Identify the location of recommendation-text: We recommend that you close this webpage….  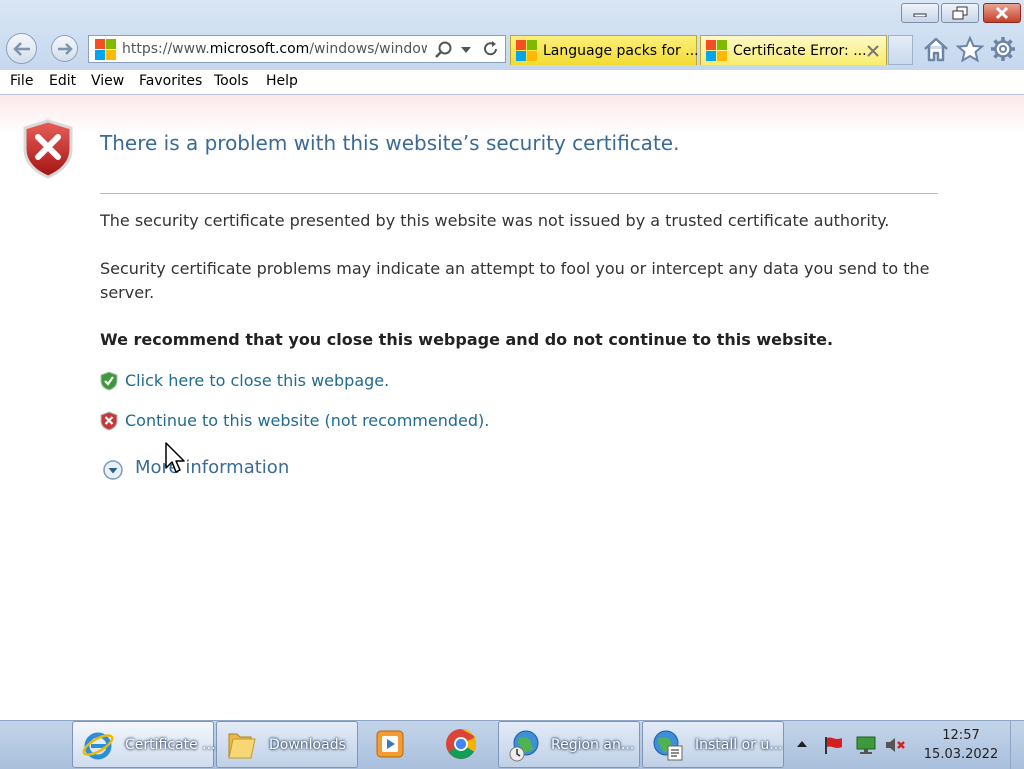
(467, 339).